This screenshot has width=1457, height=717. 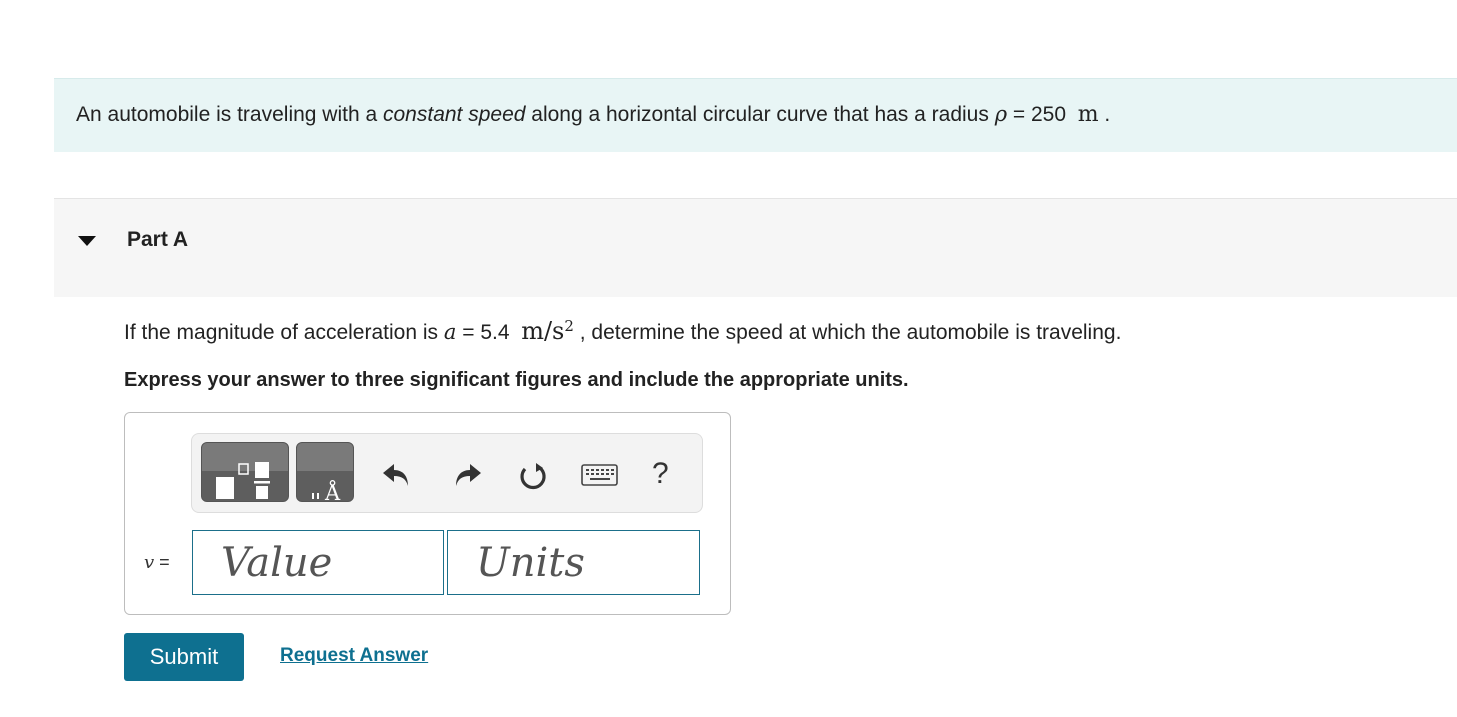 I want to click on units-glyph: Å, so click(x=332, y=491).